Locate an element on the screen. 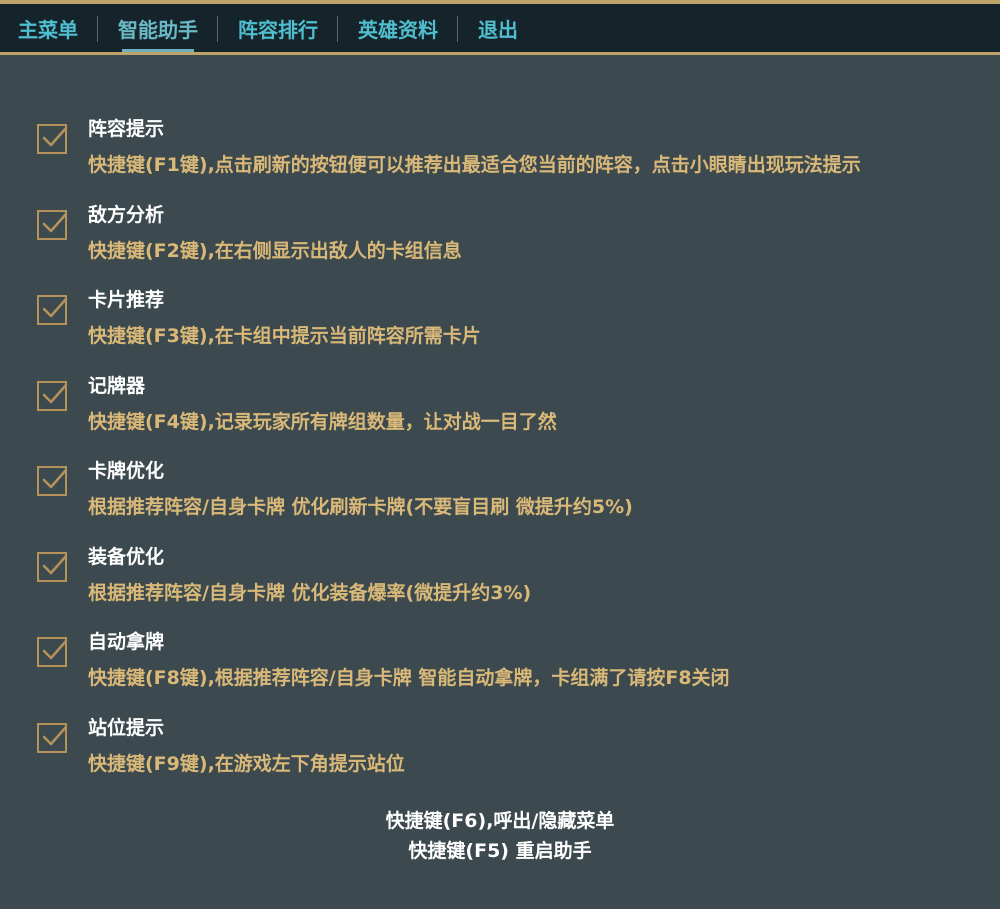 The width and height of the screenshot is (1000, 909). tab-label: 主菜单 is located at coordinates (48, 29).